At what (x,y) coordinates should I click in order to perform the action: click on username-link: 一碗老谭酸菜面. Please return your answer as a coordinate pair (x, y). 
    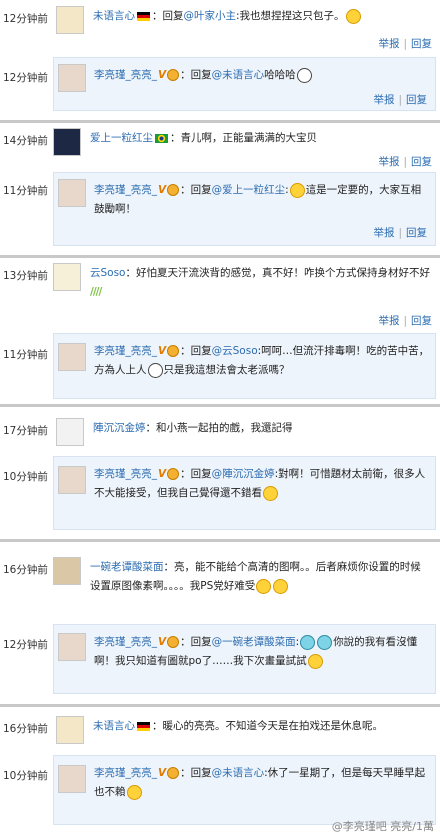
    Looking at the image, I should click on (127, 567).